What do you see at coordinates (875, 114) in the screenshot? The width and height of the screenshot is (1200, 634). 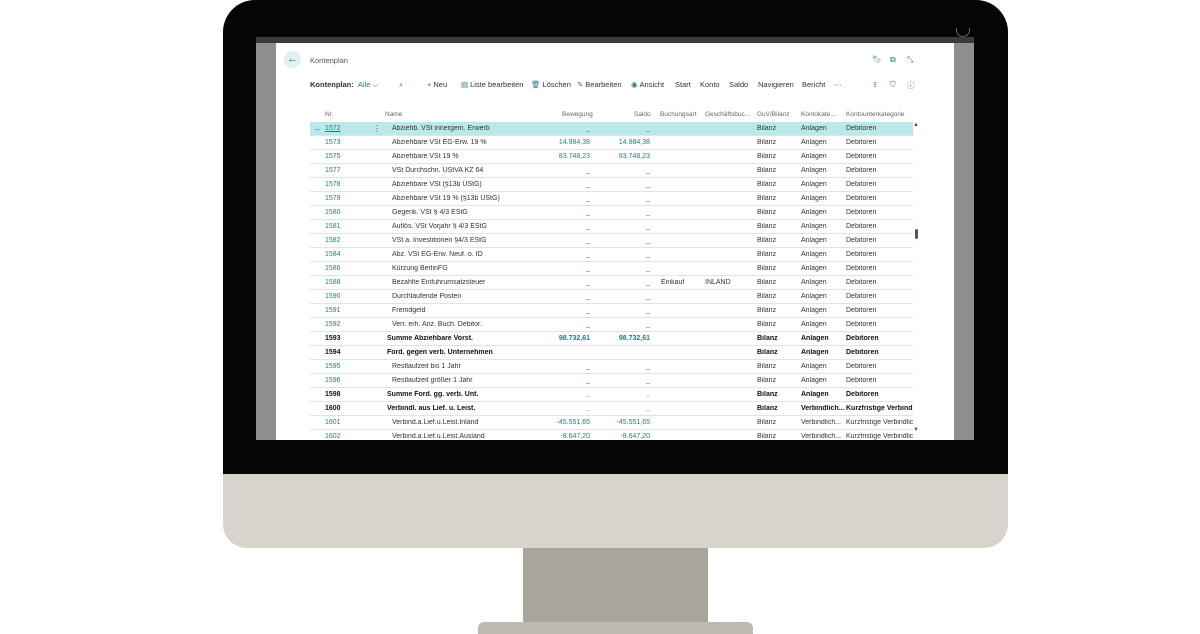 I see `header-kontounterkategorie: Kontounterkategorie` at bounding box center [875, 114].